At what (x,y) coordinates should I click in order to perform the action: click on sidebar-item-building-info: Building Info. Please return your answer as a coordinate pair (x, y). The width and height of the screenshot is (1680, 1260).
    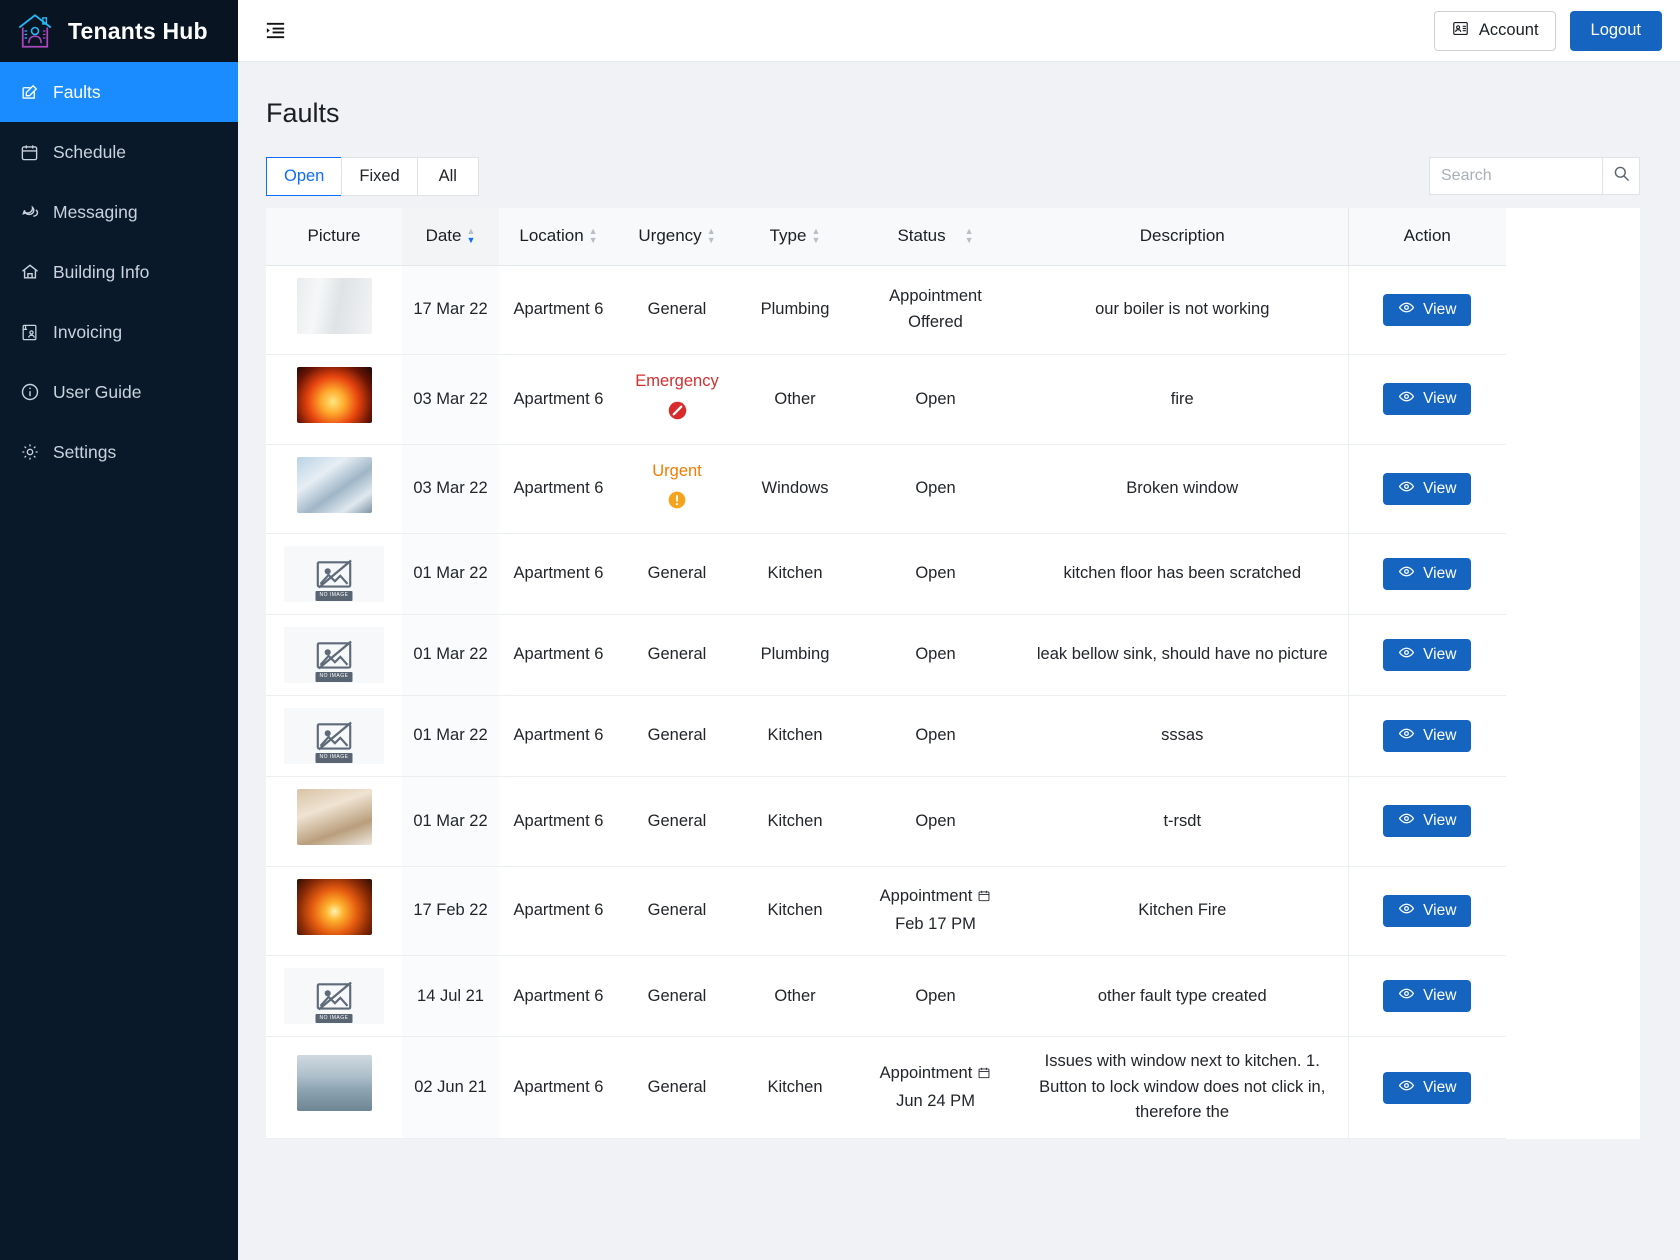
    Looking at the image, I should click on (119, 272).